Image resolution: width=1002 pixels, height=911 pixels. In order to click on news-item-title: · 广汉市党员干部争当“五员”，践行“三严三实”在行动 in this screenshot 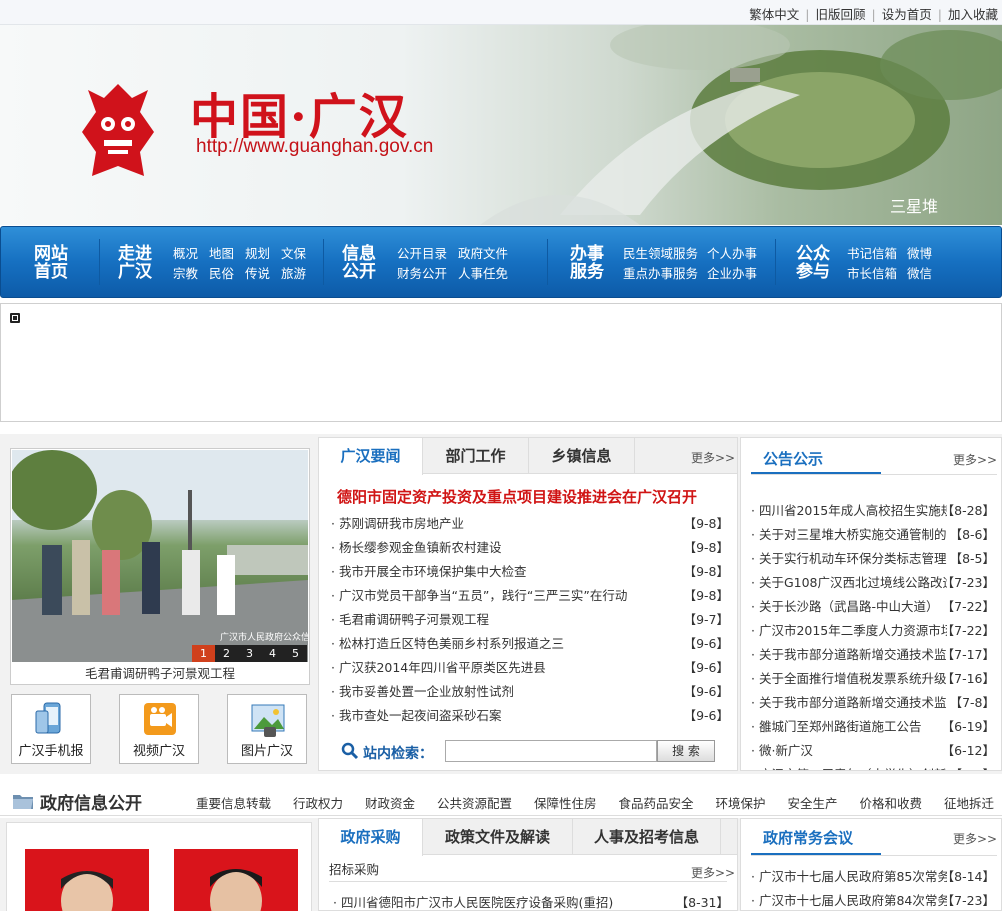, I will do `click(479, 596)`.